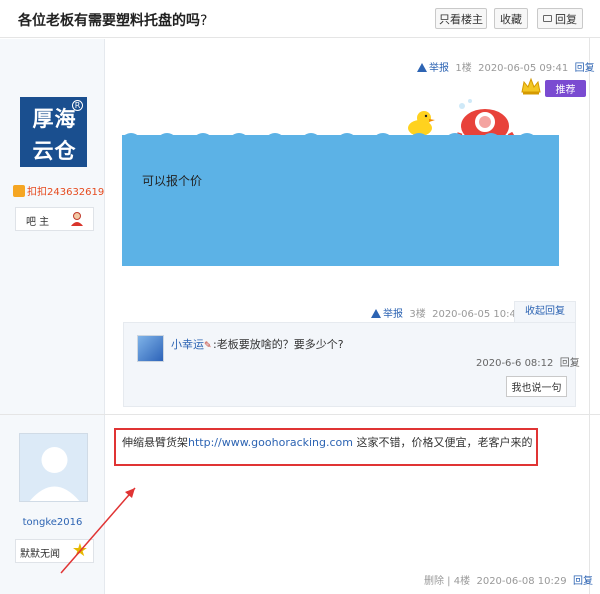  I want to click on favorite-button: 收藏, so click(511, 18).